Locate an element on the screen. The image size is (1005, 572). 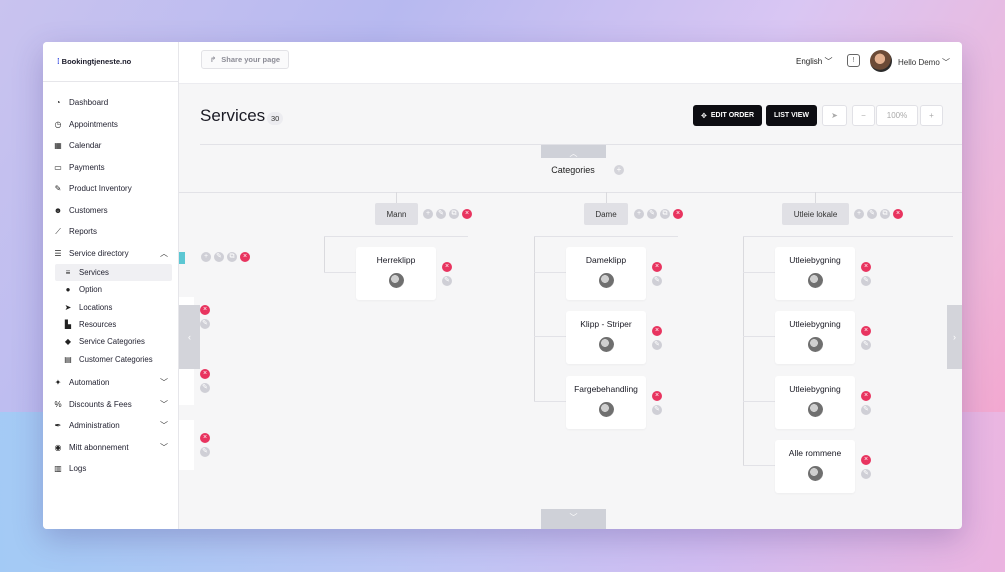
sidebar-item-service-directory: ☰ Service directory ︿ is located at coordinates (110, 254).